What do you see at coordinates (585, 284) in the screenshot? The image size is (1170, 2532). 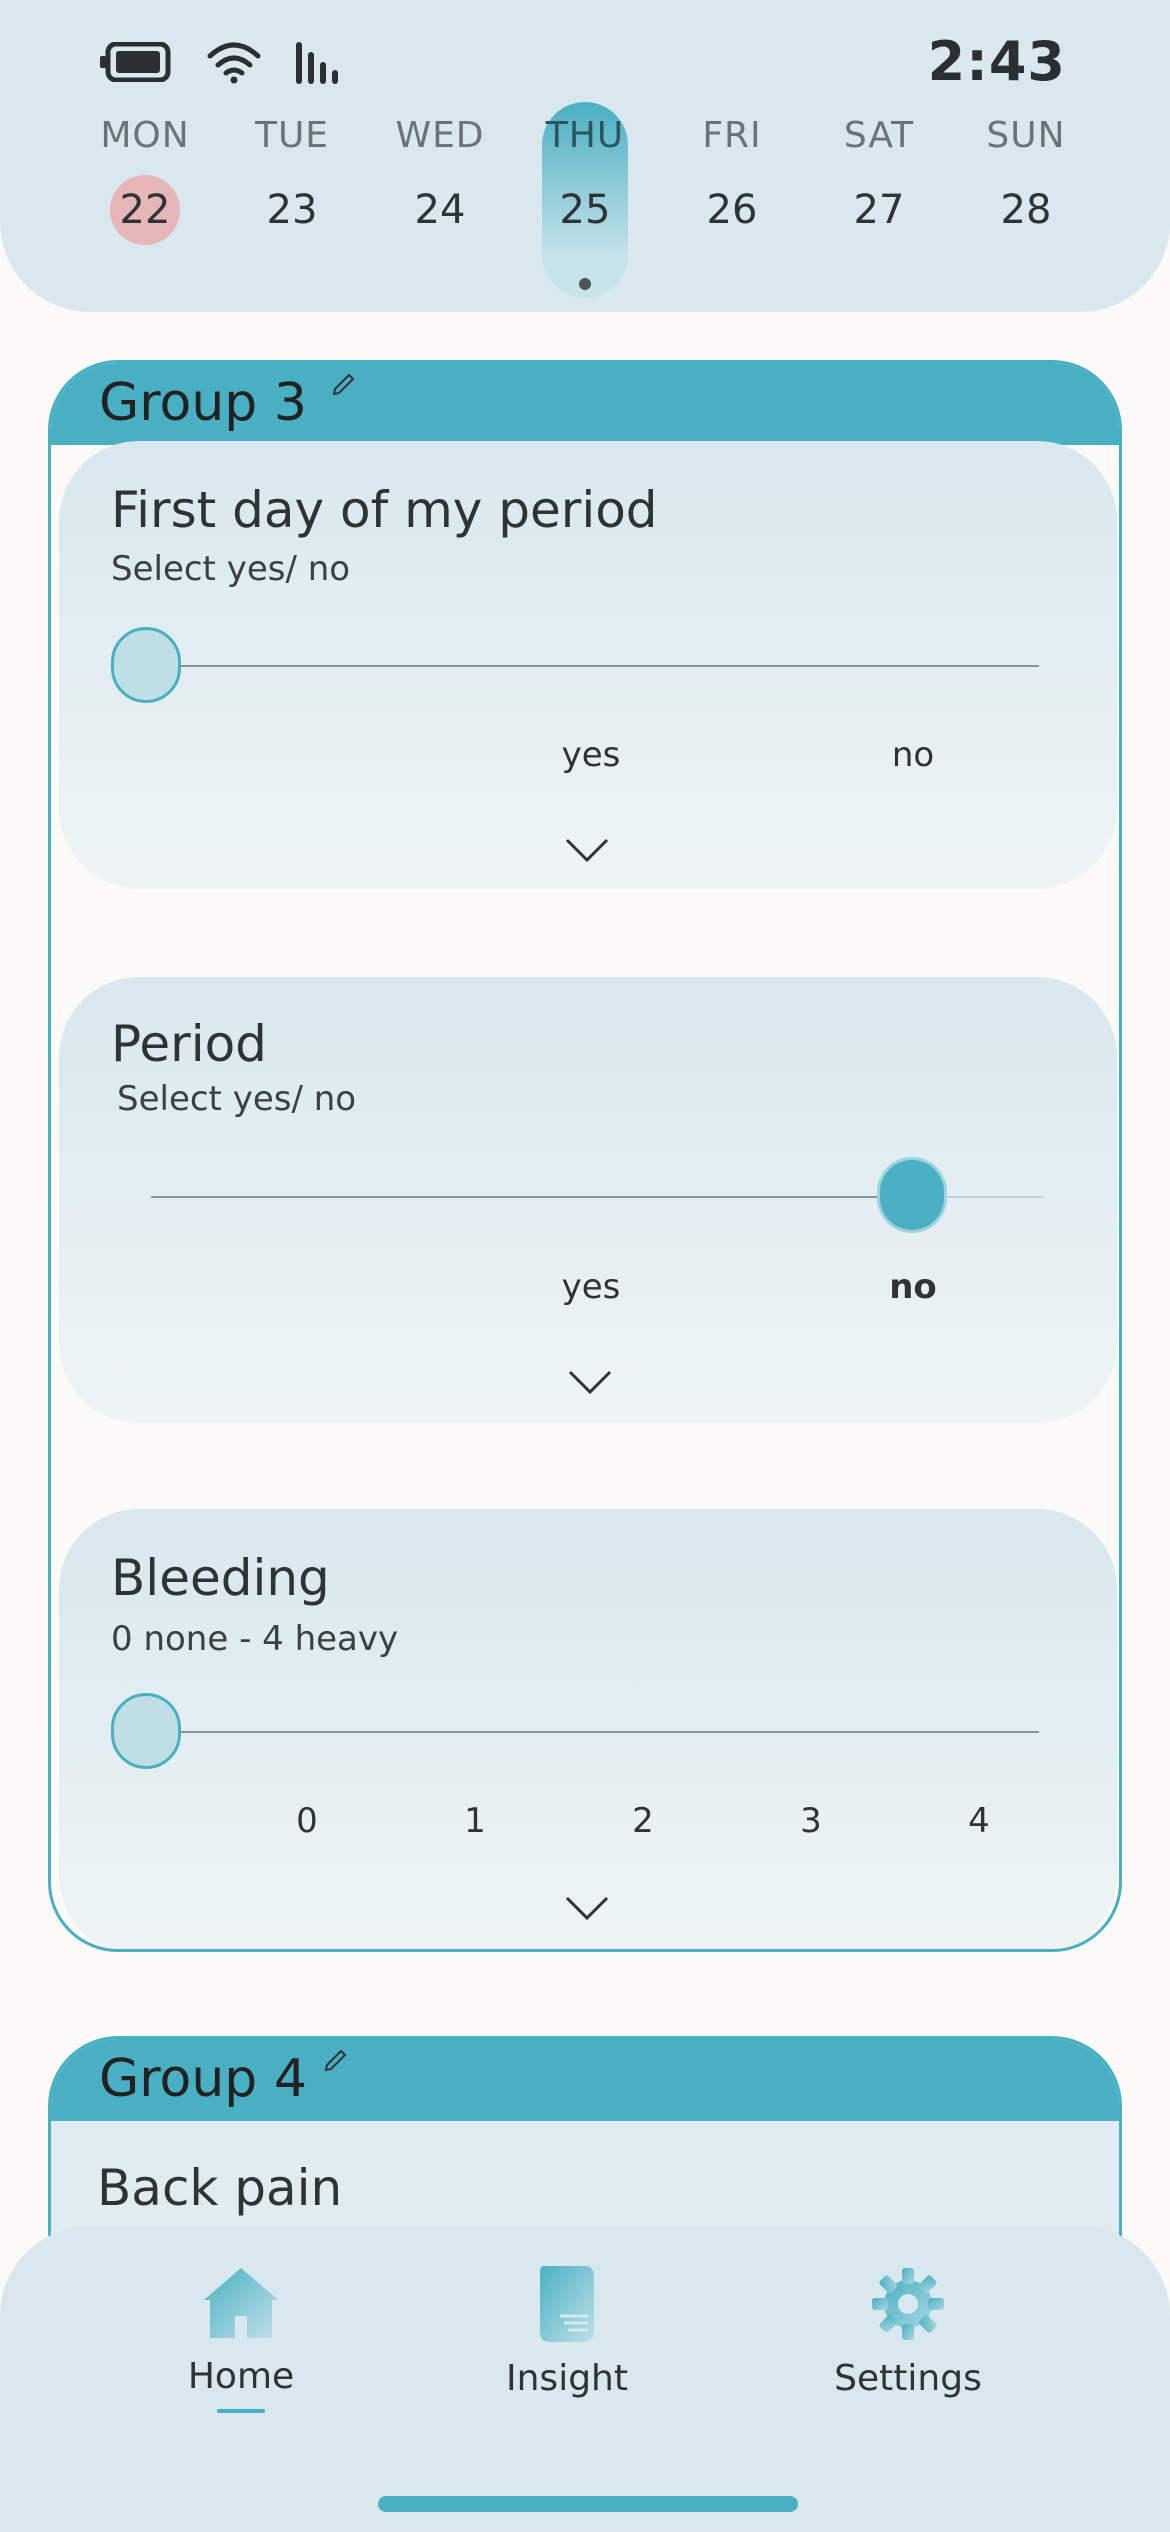 I see `today-indicator-dot` at bounding box center [585, 284].